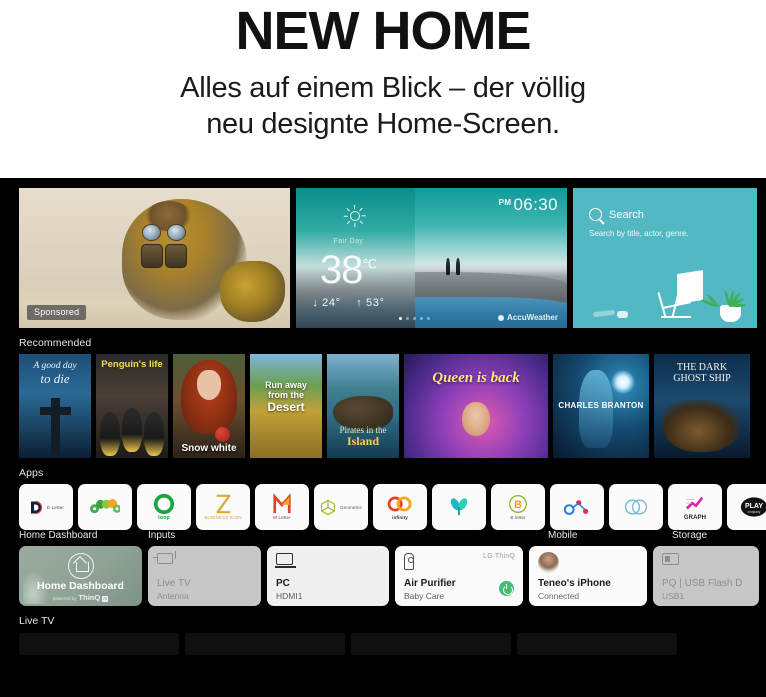  What do you see at coordinates (518, 517) in the screenshot?
I see `app-label: B letter` at bounding box center [518, 517].